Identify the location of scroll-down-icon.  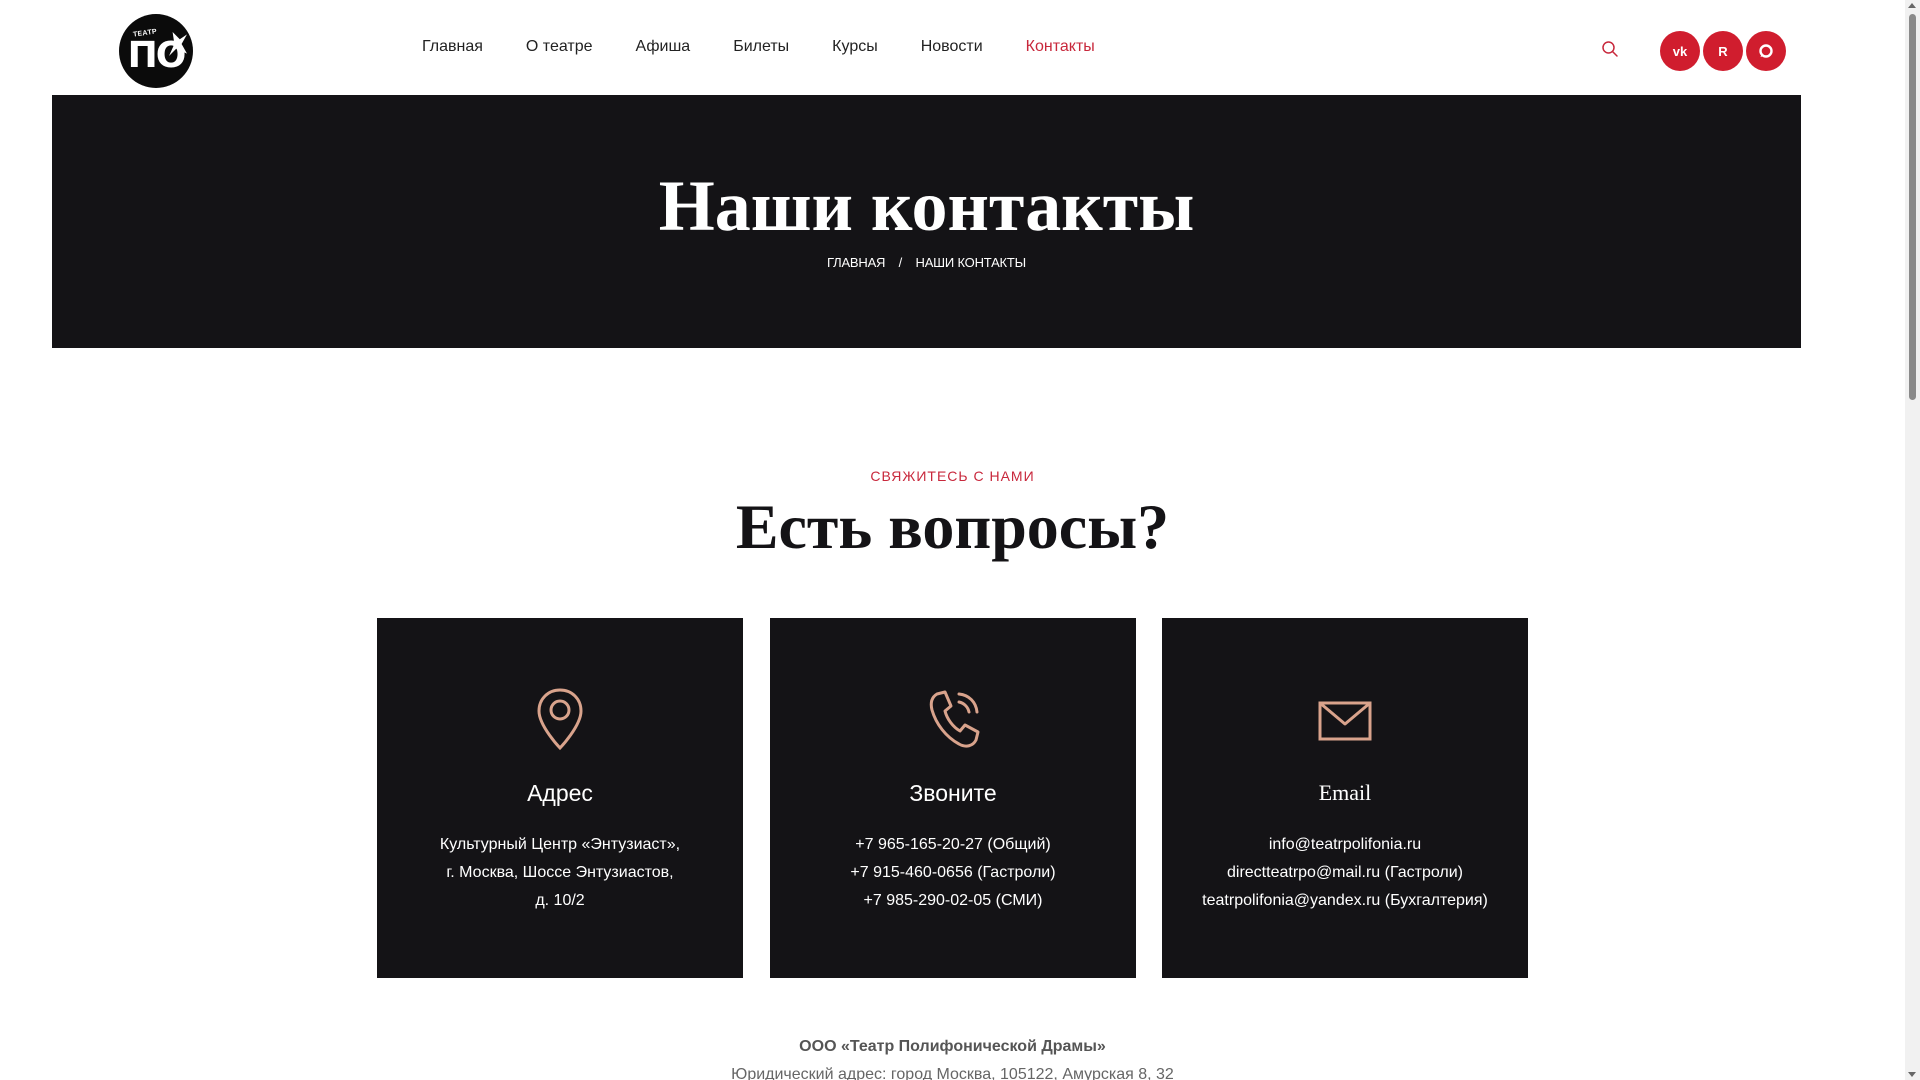
(1912, 1074).